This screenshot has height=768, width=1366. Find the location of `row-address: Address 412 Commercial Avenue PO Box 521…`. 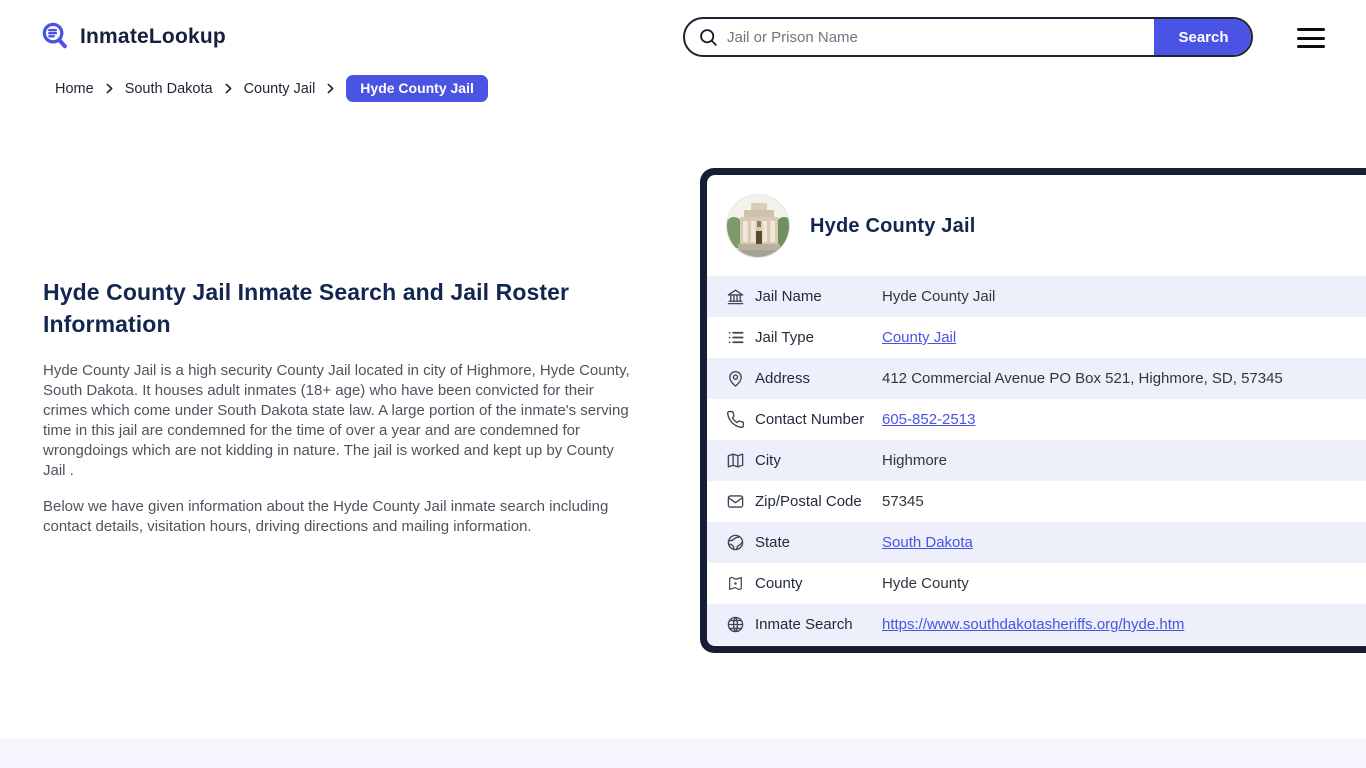

row-address: Address 412 Commercial Avenue PO Box 521… is located at coordinates (1036, 378).